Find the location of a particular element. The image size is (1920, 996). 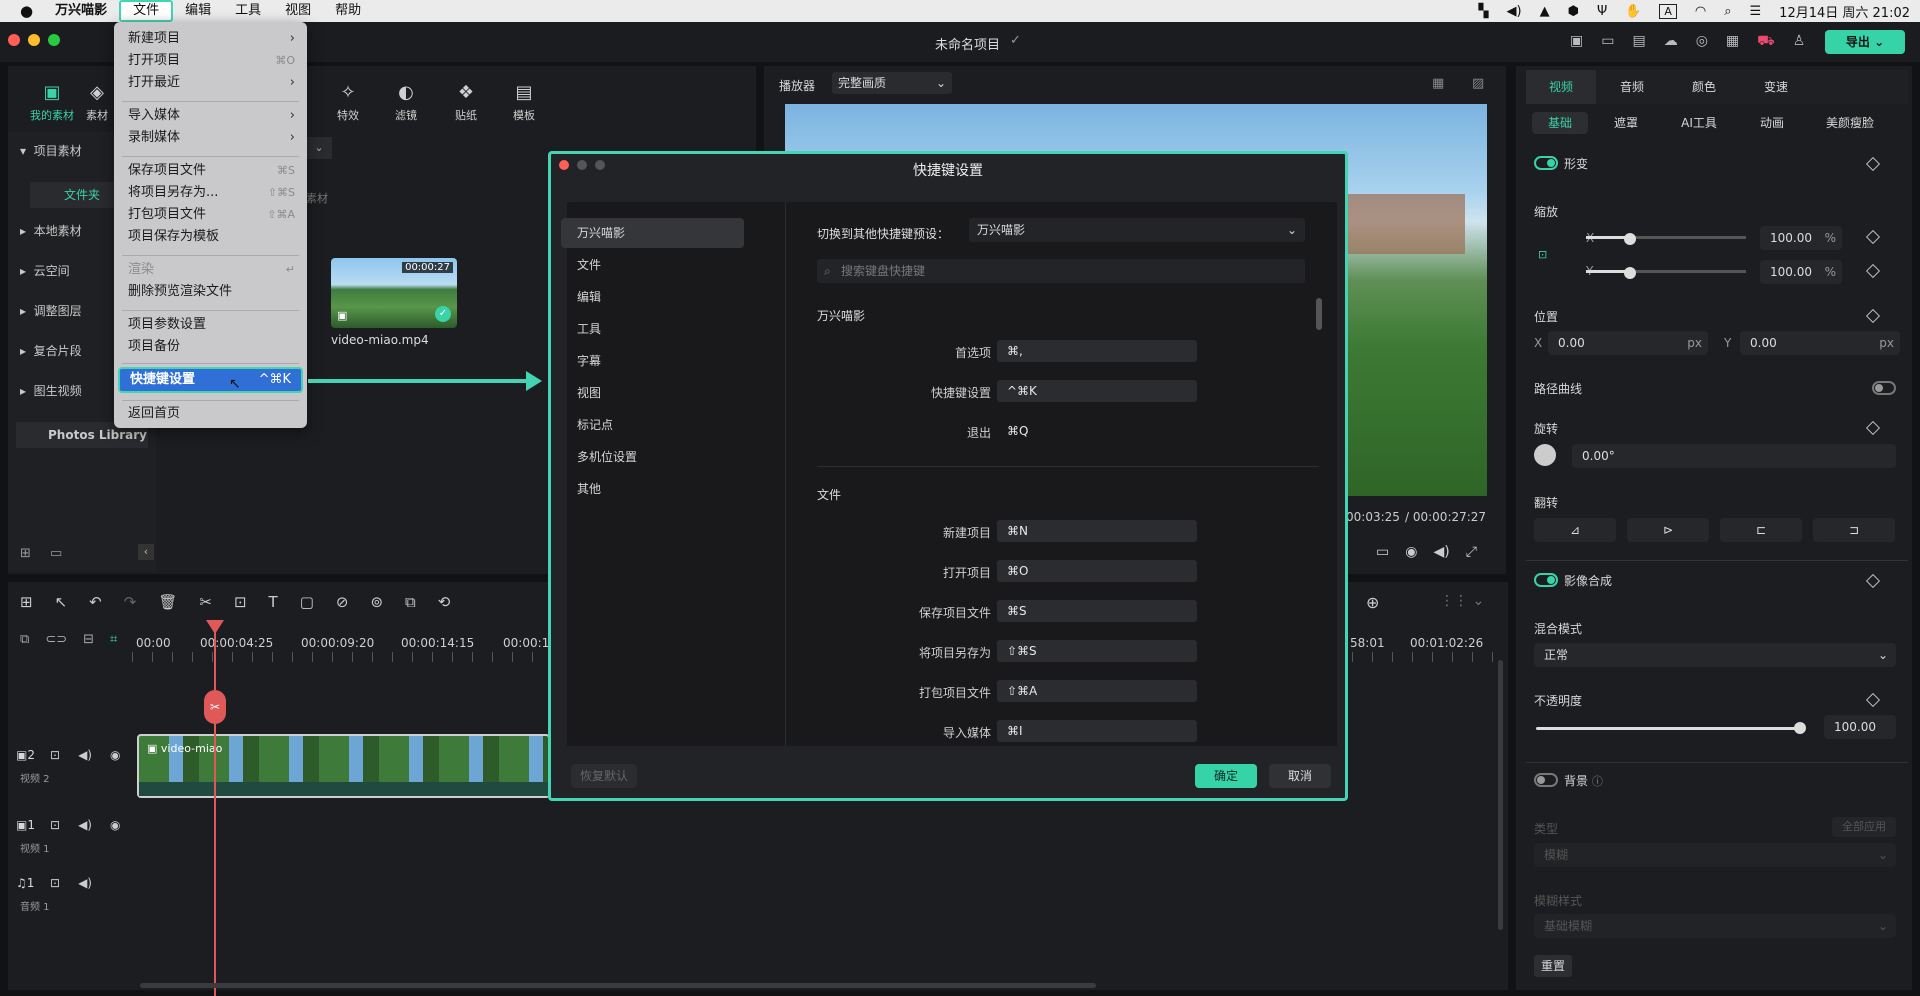

track-settings-icon: ⋮⋮ ⌄ is located at coordinates (1462, 601).